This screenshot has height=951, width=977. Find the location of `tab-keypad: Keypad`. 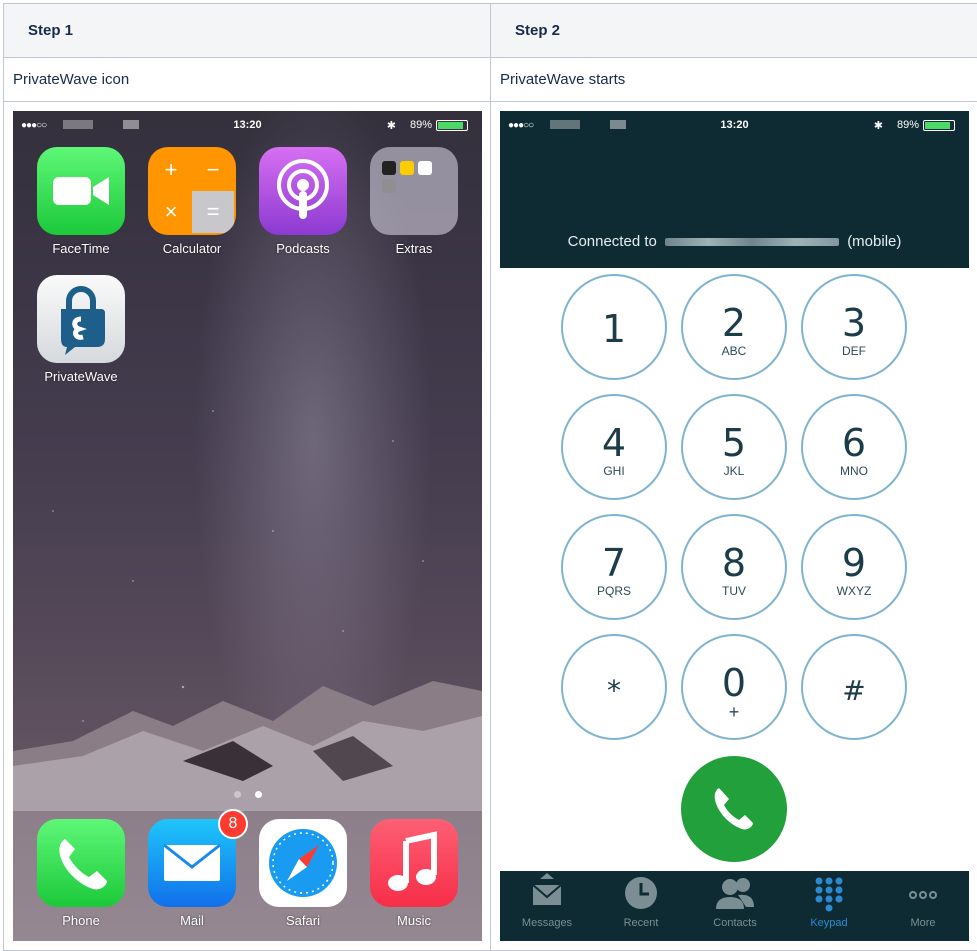

tab-keypad: Keypad is located at coordinates (829, 906).